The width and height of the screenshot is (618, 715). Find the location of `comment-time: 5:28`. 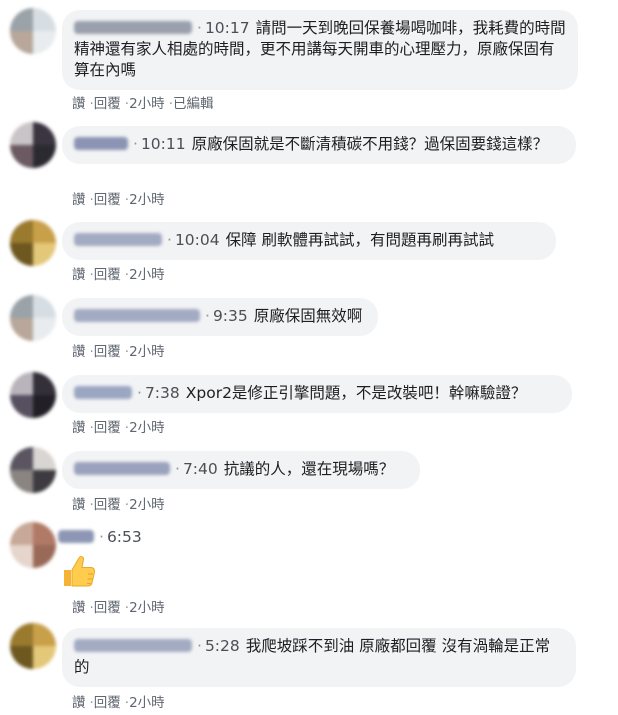

comment-time: 5:28 is located at coordinates (222, 646).